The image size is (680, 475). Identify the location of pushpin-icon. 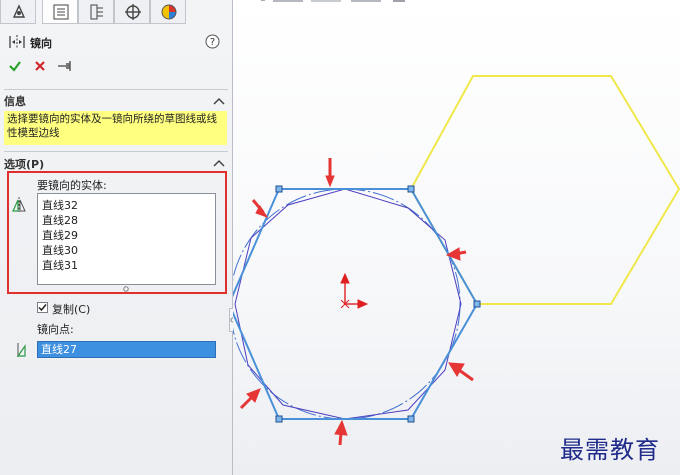
(65, 66).